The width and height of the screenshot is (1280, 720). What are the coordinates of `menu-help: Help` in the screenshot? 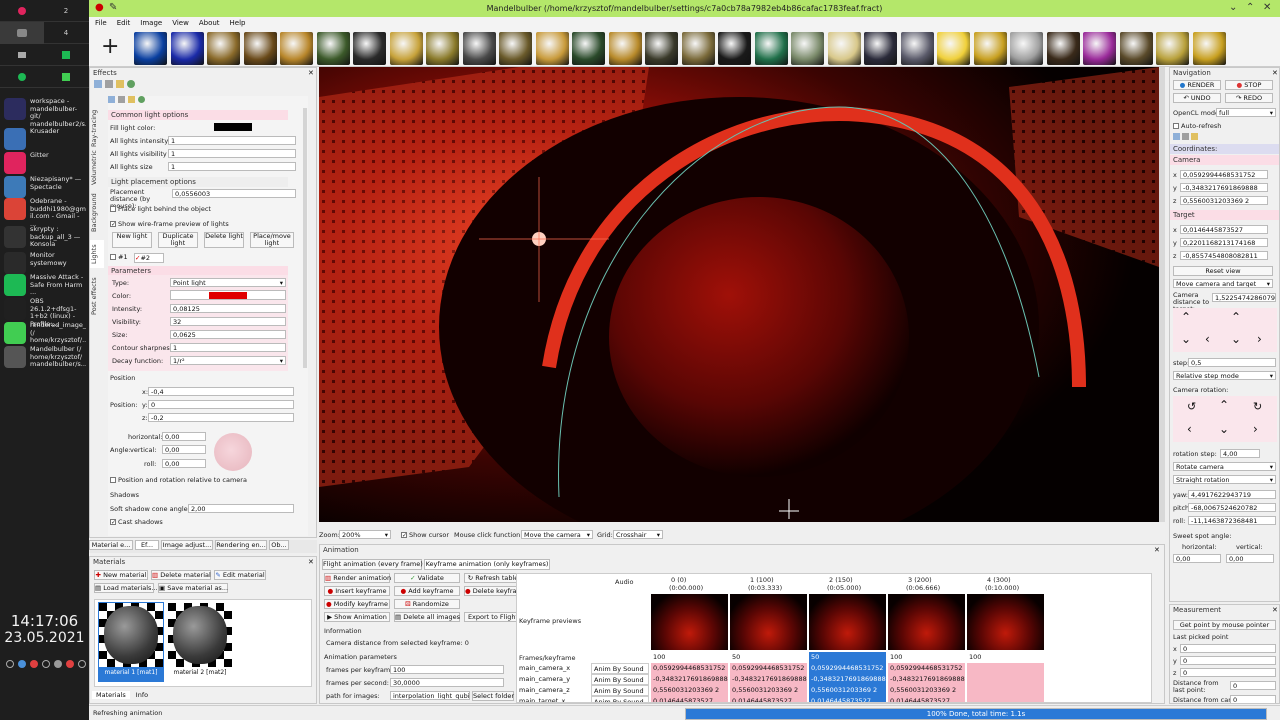 It's located at (238, 23).